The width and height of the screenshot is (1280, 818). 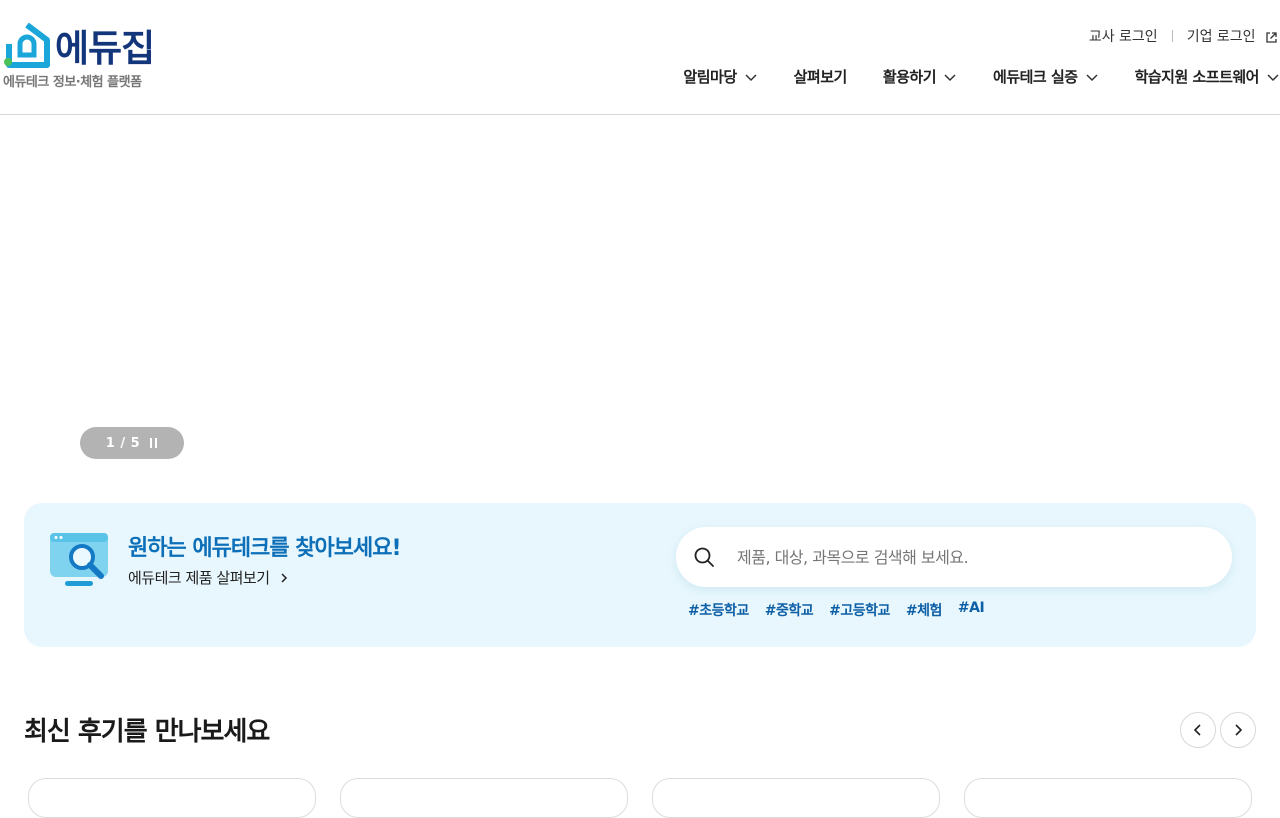 I want to click on company-login-label: 기업 로그인, so click(x=1221, y=37).